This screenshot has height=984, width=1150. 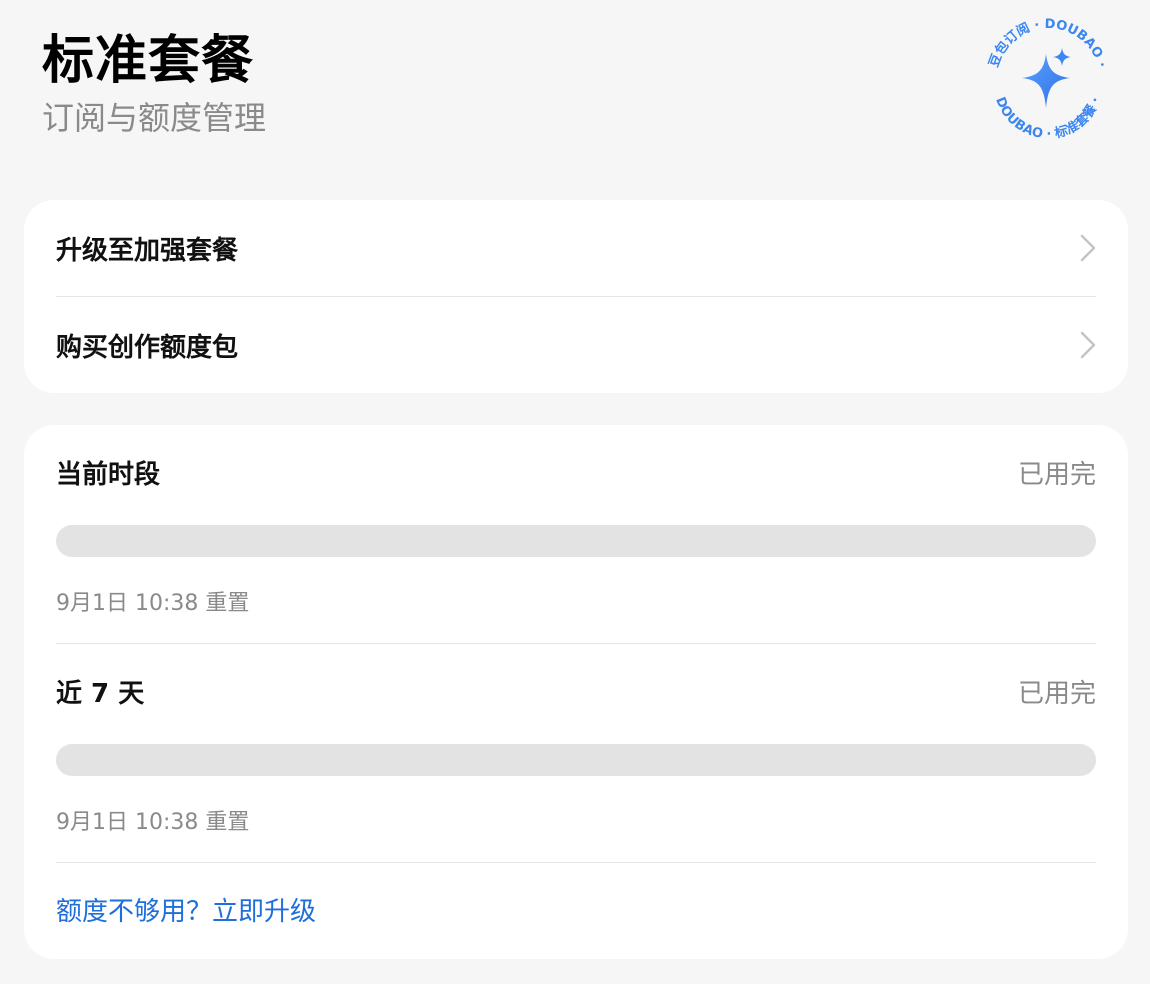 What do you see at coordinates (186, 909) in the screenshot?
I see `upgrade-now-link: 额度不够用？立即升级` at bounding box center [186, 909].